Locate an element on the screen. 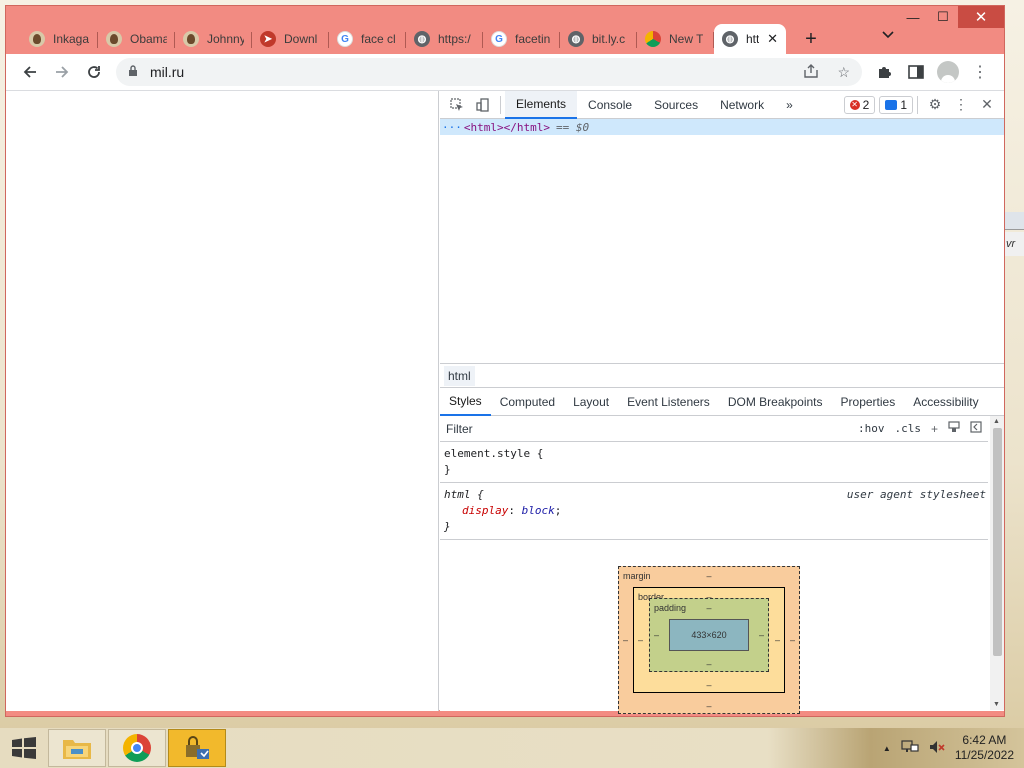 This screenshot has height=768, width=1024. tab-search-chevron-down-icon is located at coordinates (888, 35).